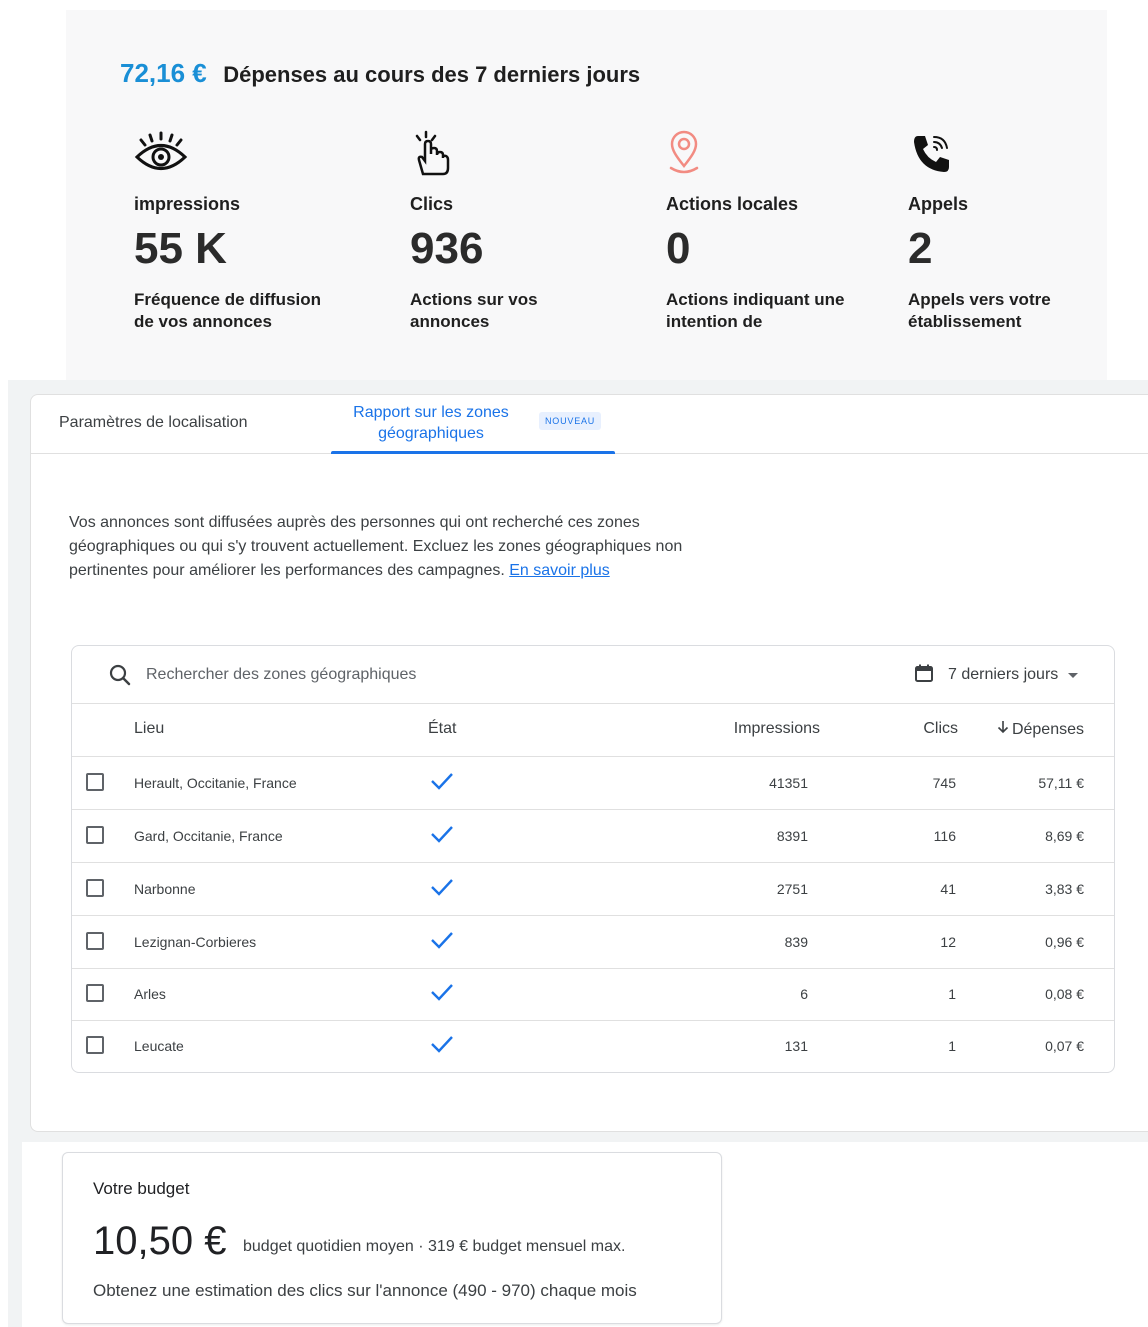  What do you see at coordinates (432, 74) in the screenshot?
I see `spend-title: Dépenses au cours des 7 derniers jours` at bounding box center [432, 74].